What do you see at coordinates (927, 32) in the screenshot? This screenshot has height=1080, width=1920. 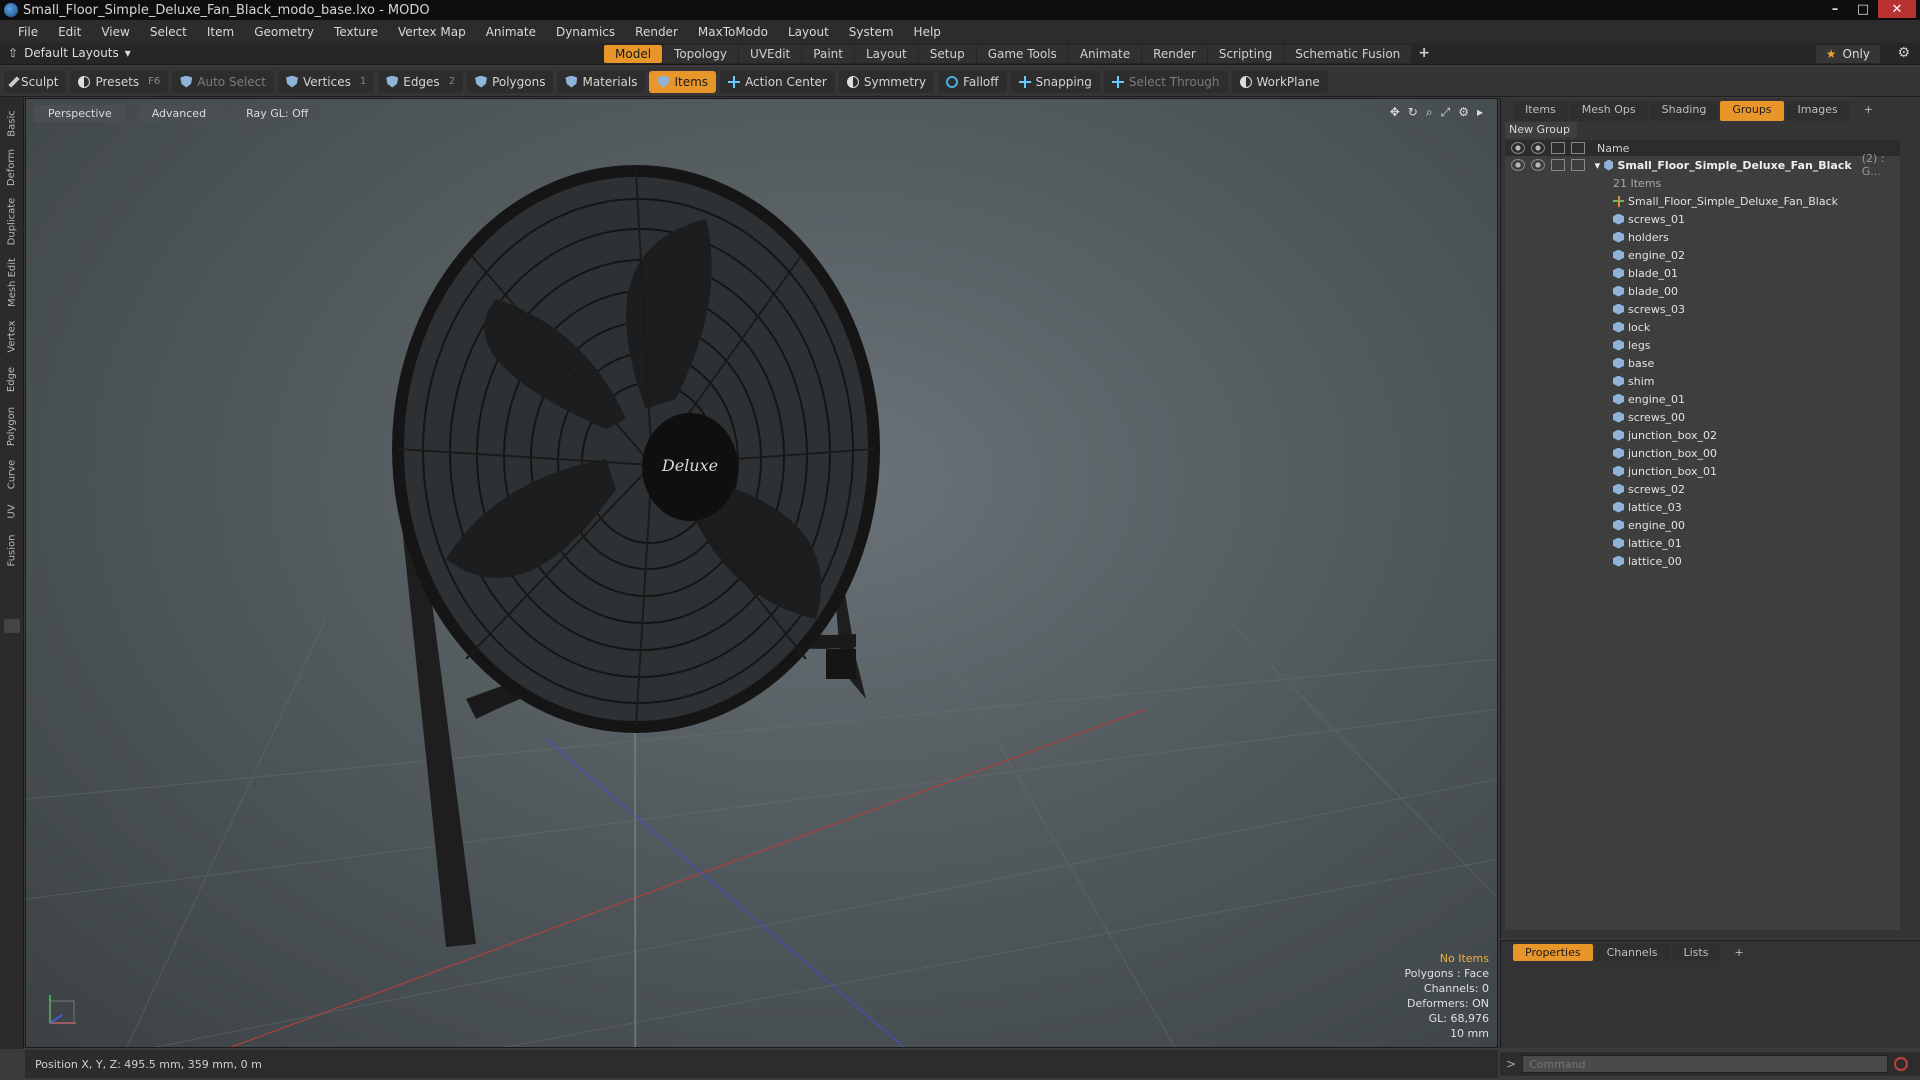 I see `menu-help: Help` at bounding box center [927, 32].